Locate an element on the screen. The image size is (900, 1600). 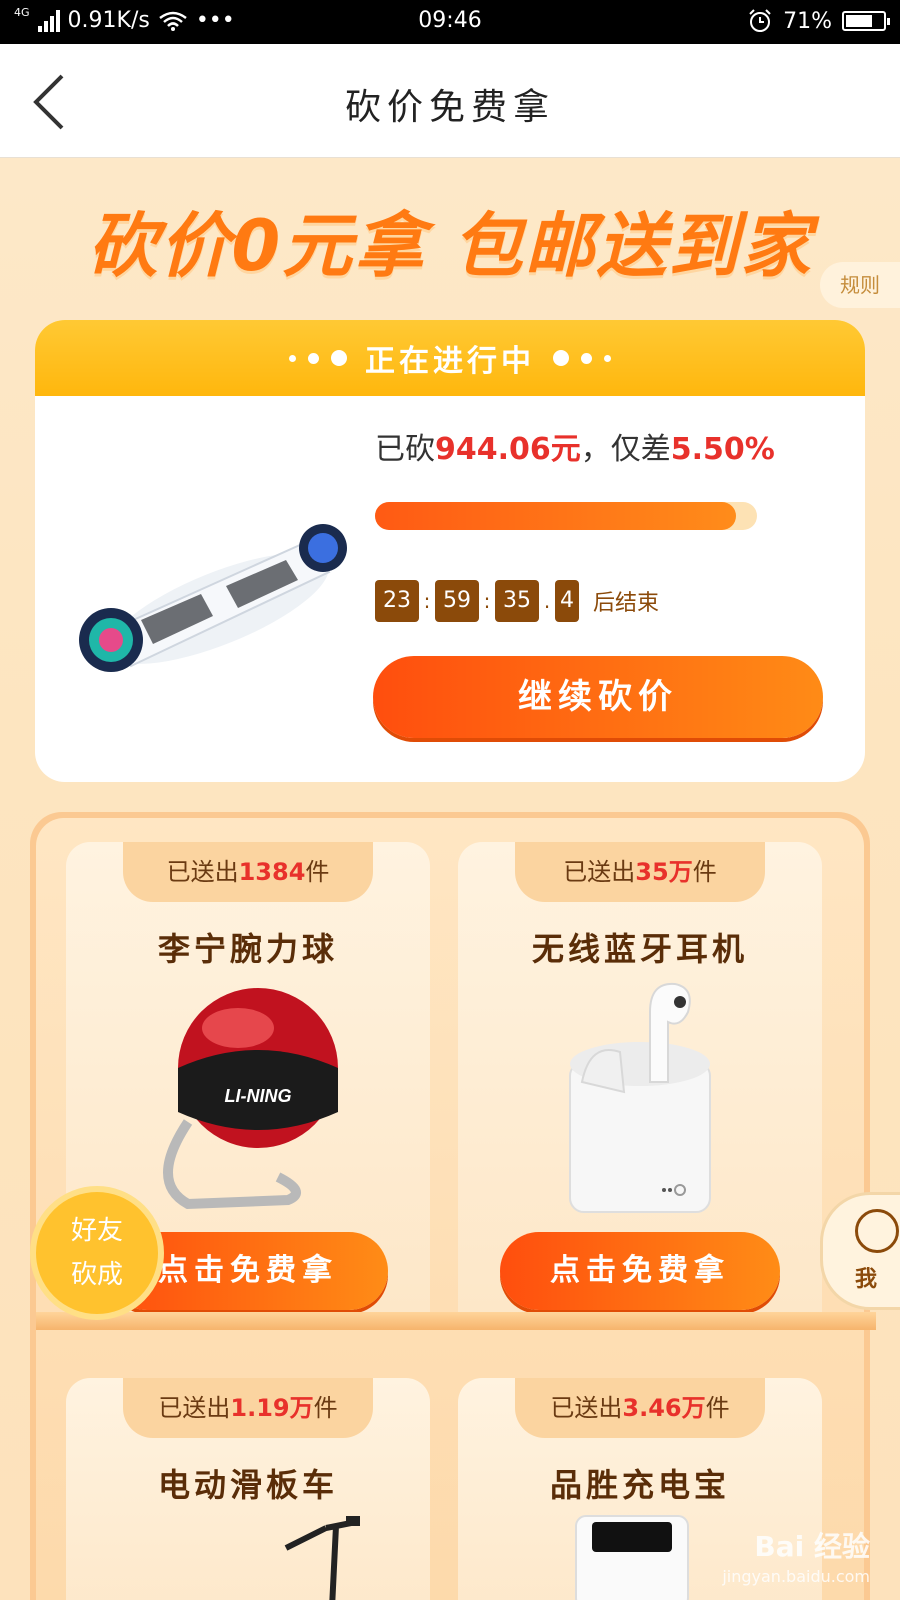
page-title: 砍价免费拿 is located at coordinates (449, 107).